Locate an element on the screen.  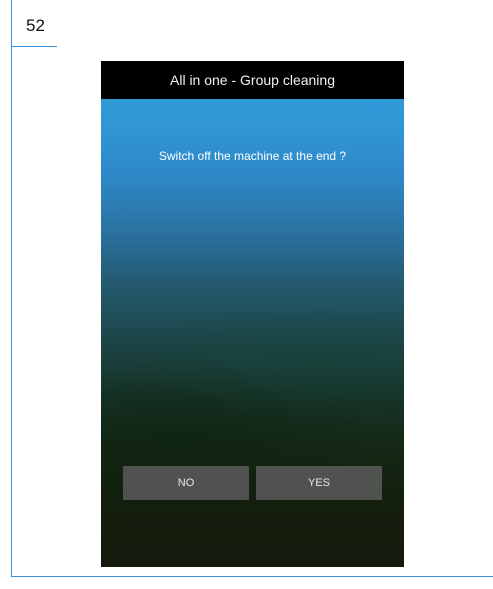
page-number: 52 is located at coordinates (35, 25).